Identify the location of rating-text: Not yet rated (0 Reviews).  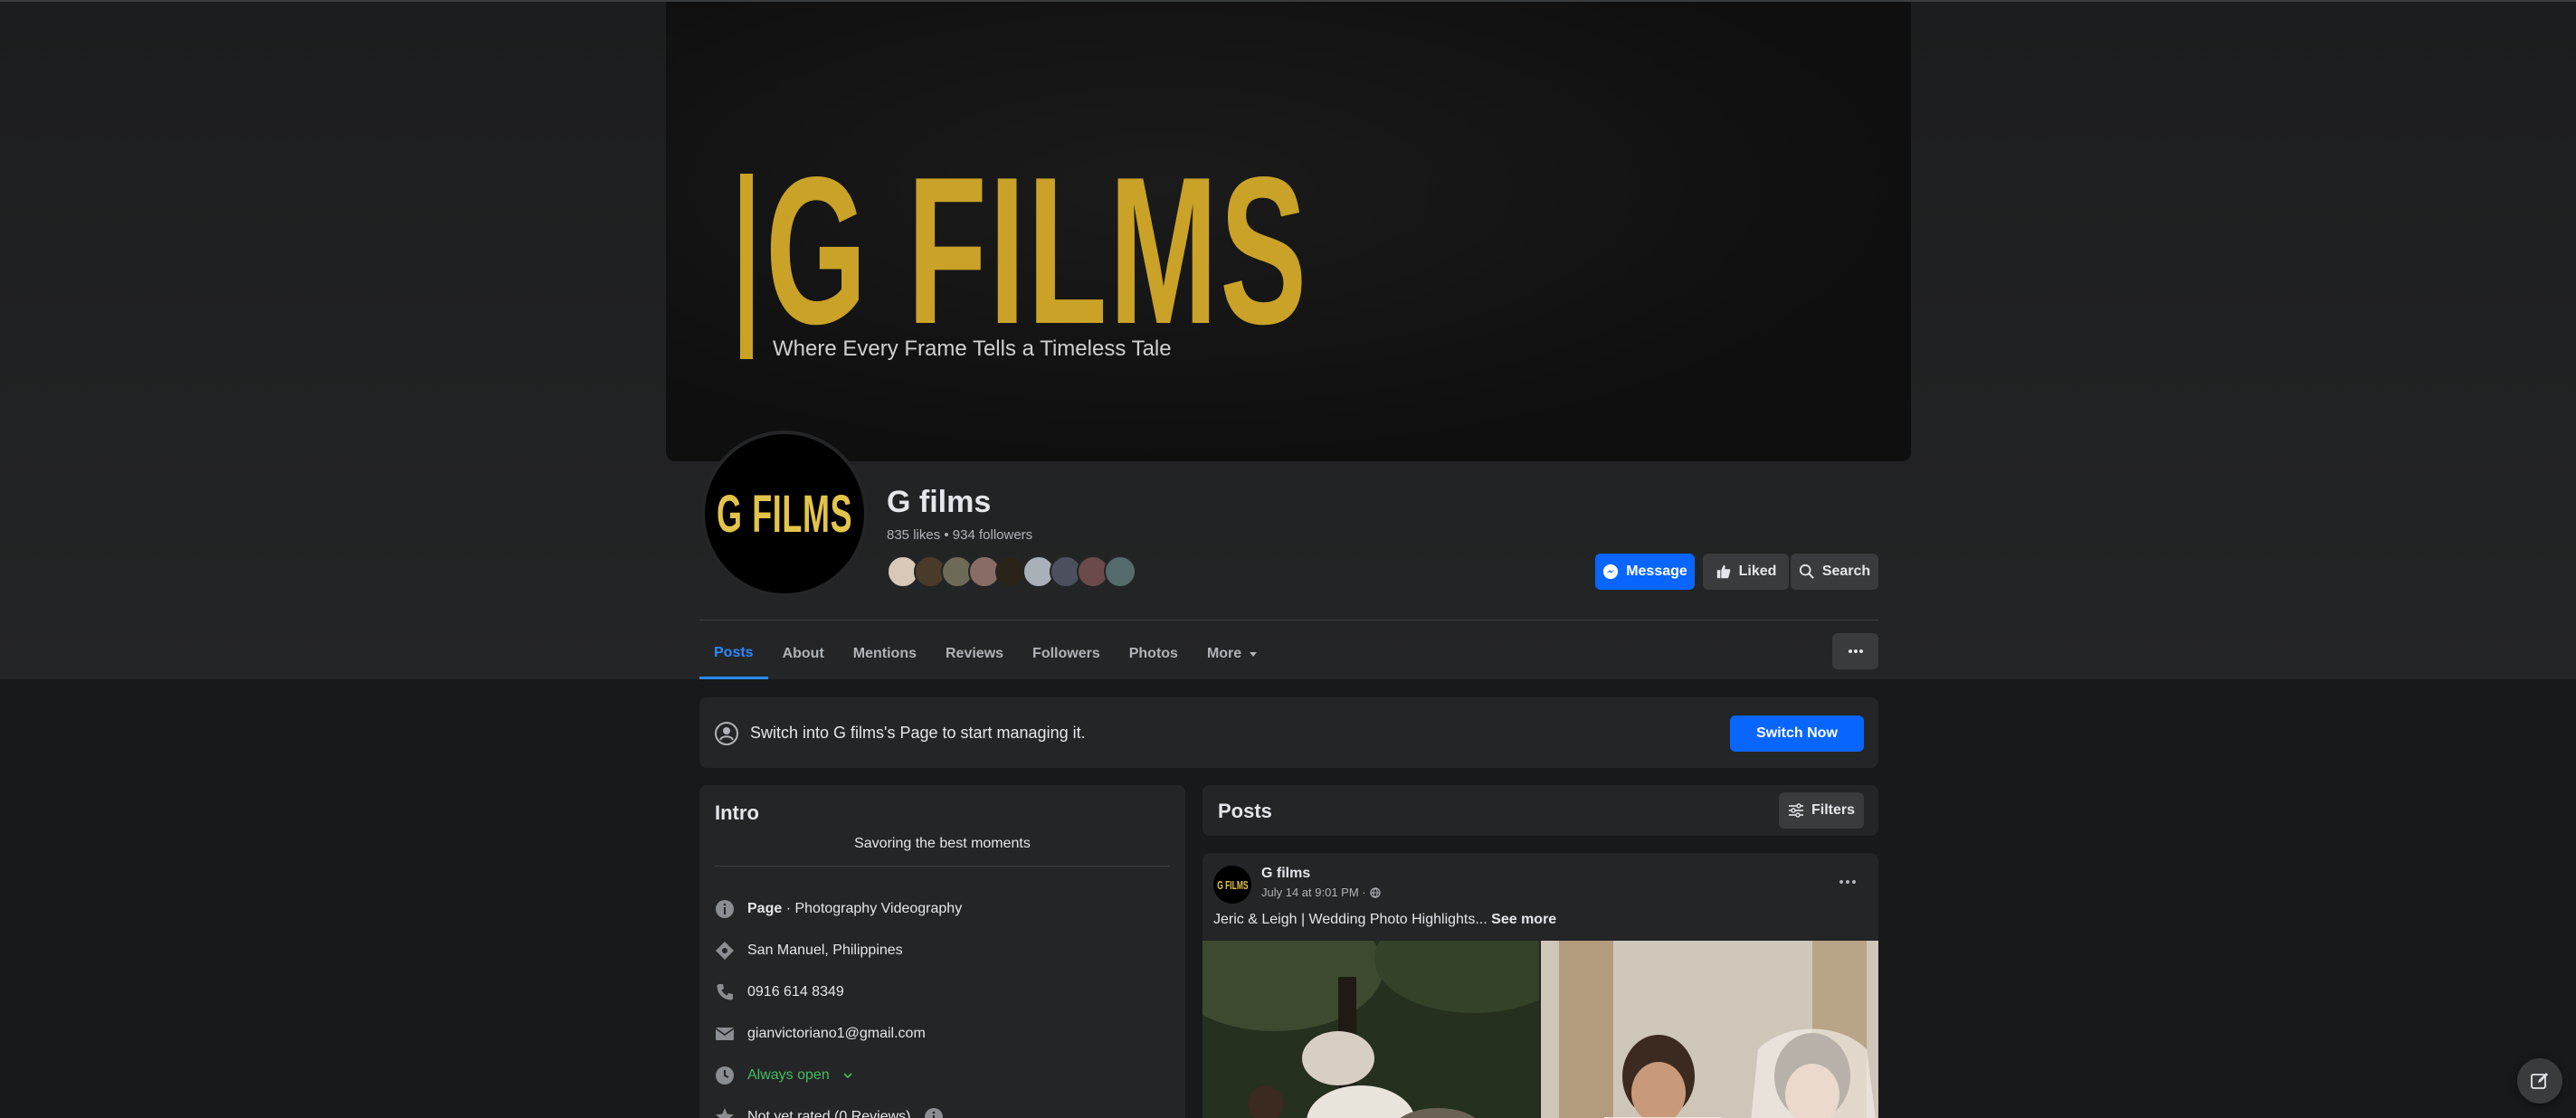
(829, 1113).